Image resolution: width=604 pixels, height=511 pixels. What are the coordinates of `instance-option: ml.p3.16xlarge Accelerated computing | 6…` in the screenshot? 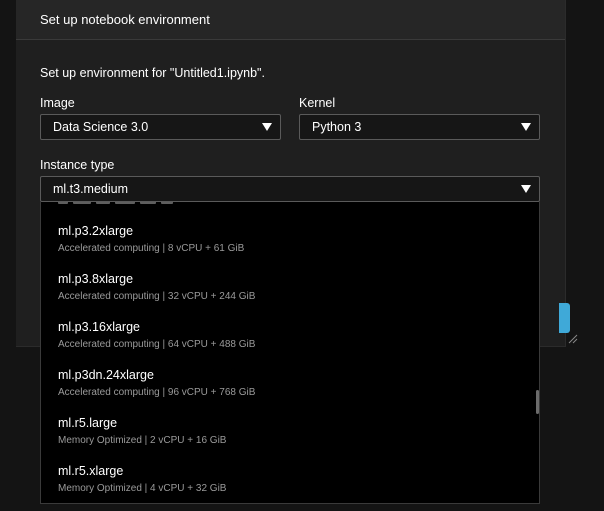 It's located at (289, 344).